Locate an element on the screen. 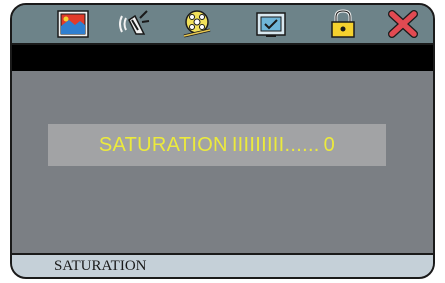 This screenshot has width=445, height=283. sound-icon is located at coordinates (133, 24).